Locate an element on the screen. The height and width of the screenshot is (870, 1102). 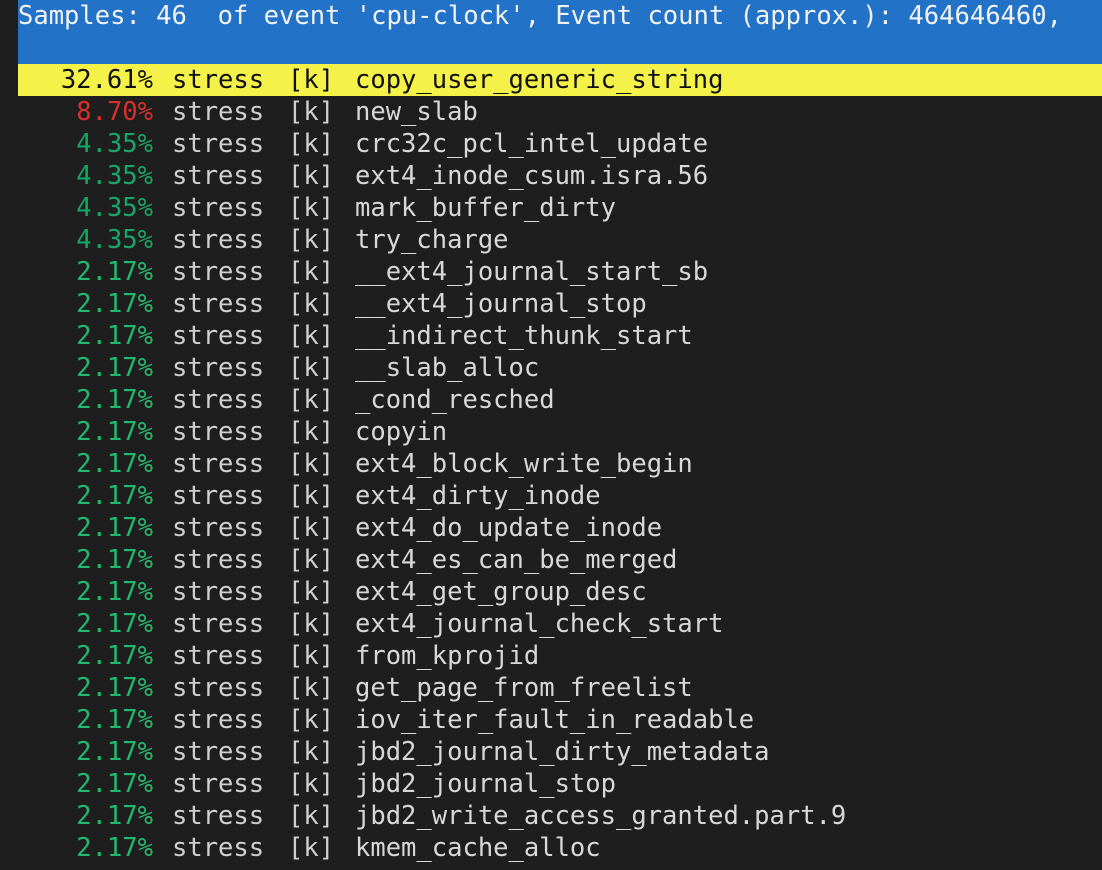
table-row: 8.70% stress [k] new_slab is located at coordinates (560, 112).